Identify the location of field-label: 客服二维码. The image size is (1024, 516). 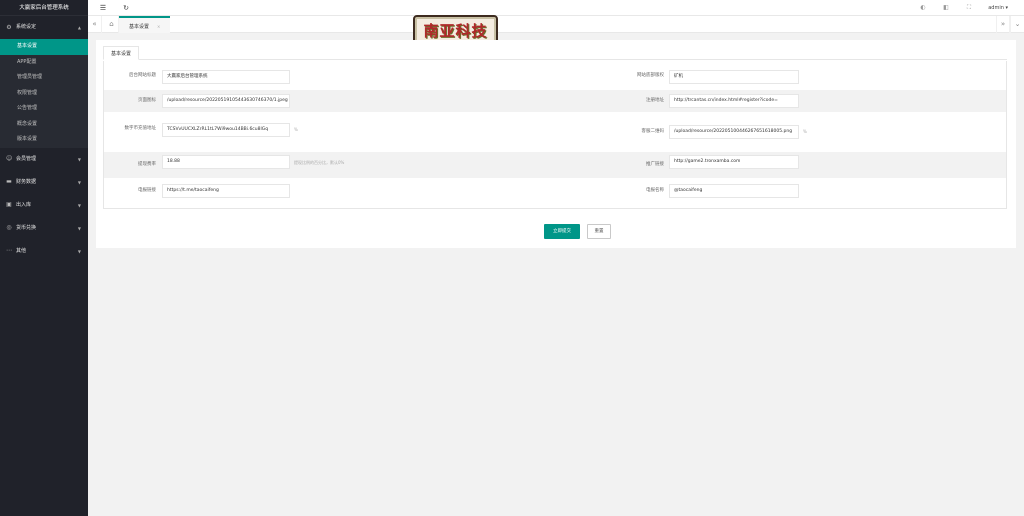
(653, 131).